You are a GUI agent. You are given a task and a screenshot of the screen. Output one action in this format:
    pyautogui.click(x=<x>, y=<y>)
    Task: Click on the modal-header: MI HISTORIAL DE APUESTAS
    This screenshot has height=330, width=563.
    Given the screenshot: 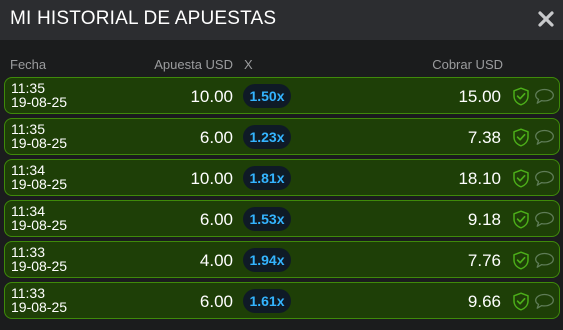 What is the action you would take?
    pyautogui.click(x=281, y=20)
    